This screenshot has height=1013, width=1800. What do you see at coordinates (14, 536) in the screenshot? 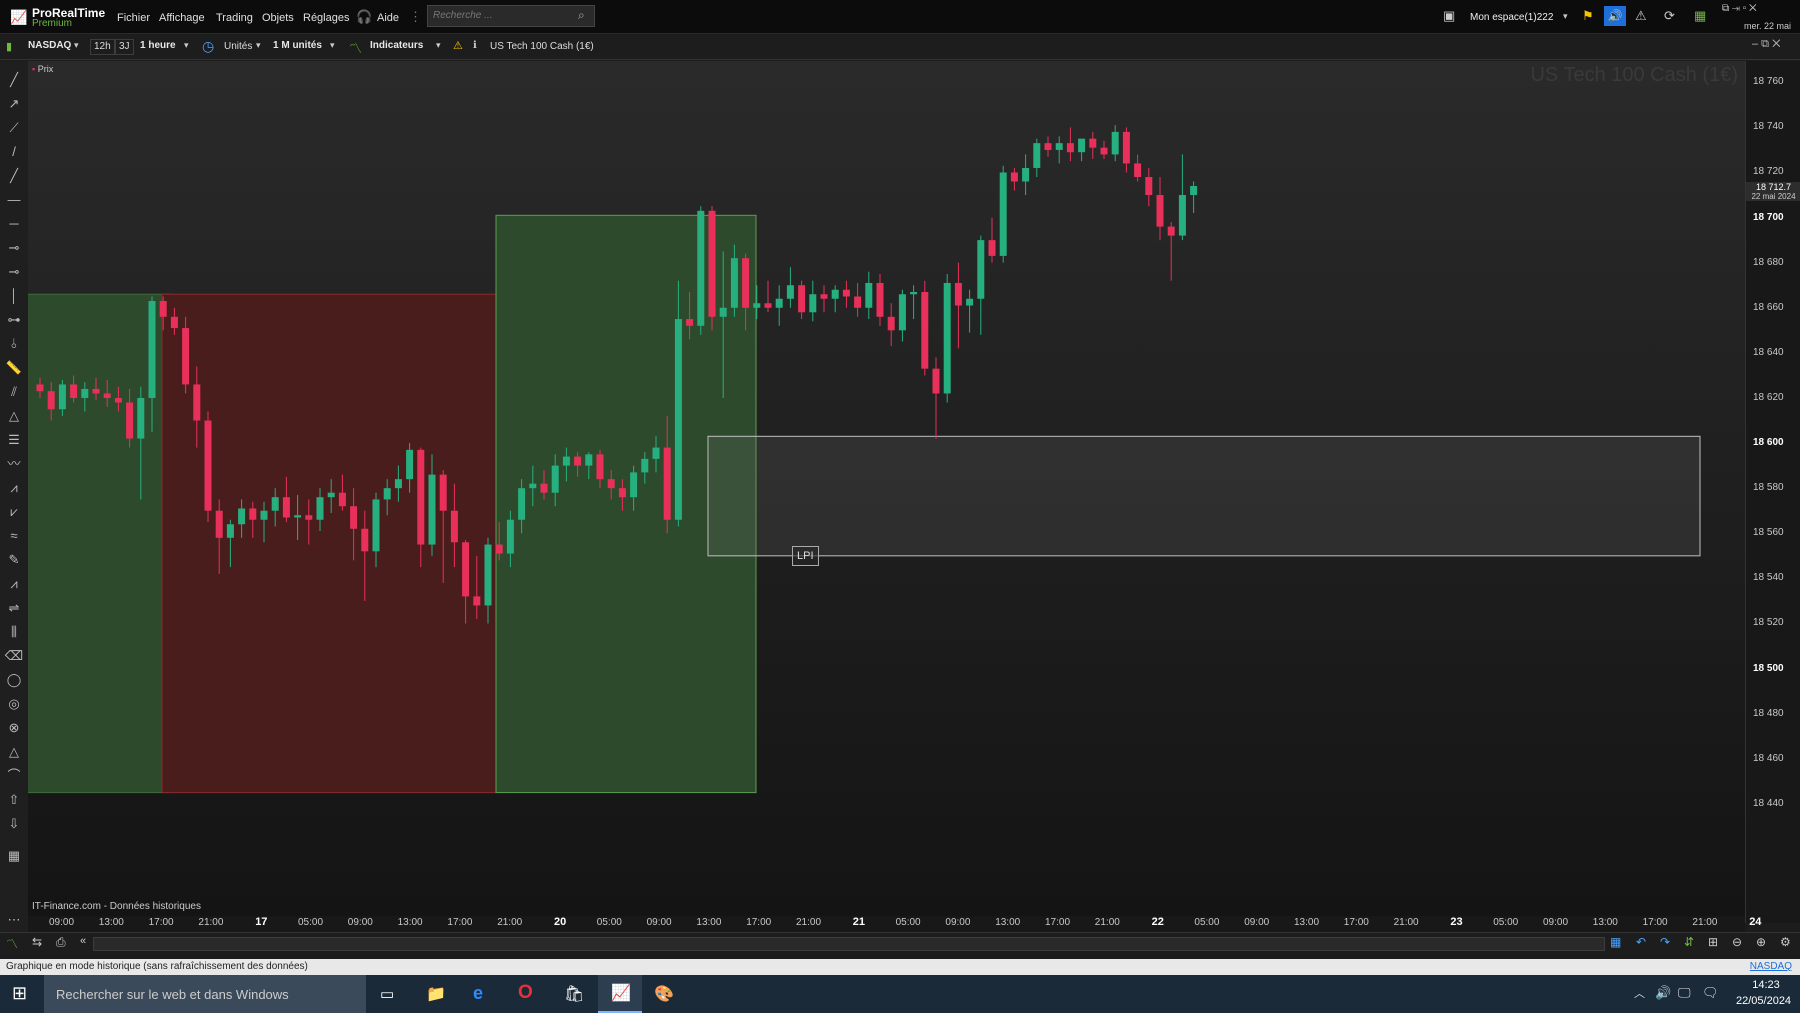
I see `elliott-icon: ≈` at bounding box center [14, 536].